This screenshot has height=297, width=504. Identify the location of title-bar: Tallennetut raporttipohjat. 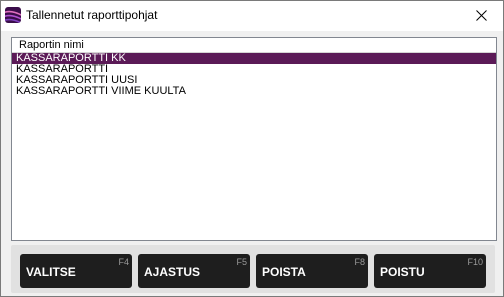
(252, 16).